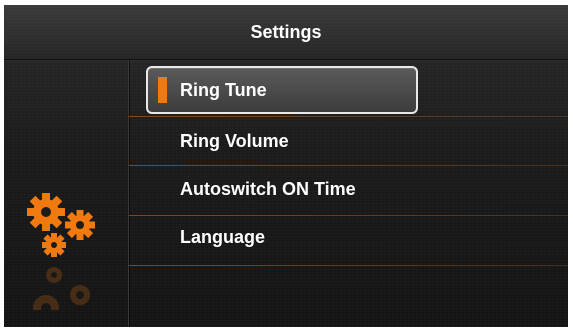 This screenshot has height=331, width=573. I want to click on menu-item-language: Language, so click(282, 237).